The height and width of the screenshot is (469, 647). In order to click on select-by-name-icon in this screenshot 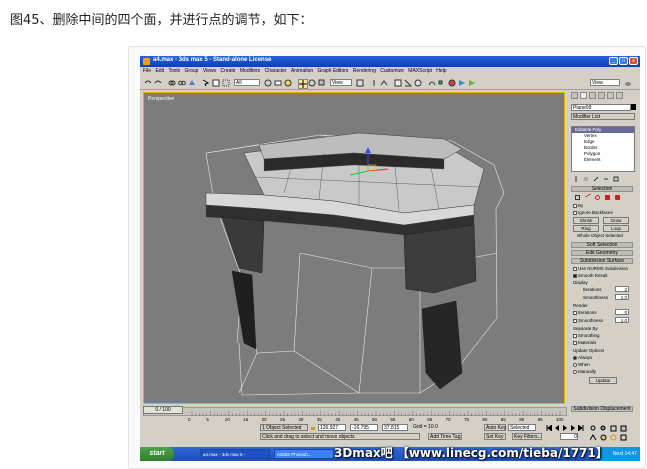, I will do `click(216, 83)`.